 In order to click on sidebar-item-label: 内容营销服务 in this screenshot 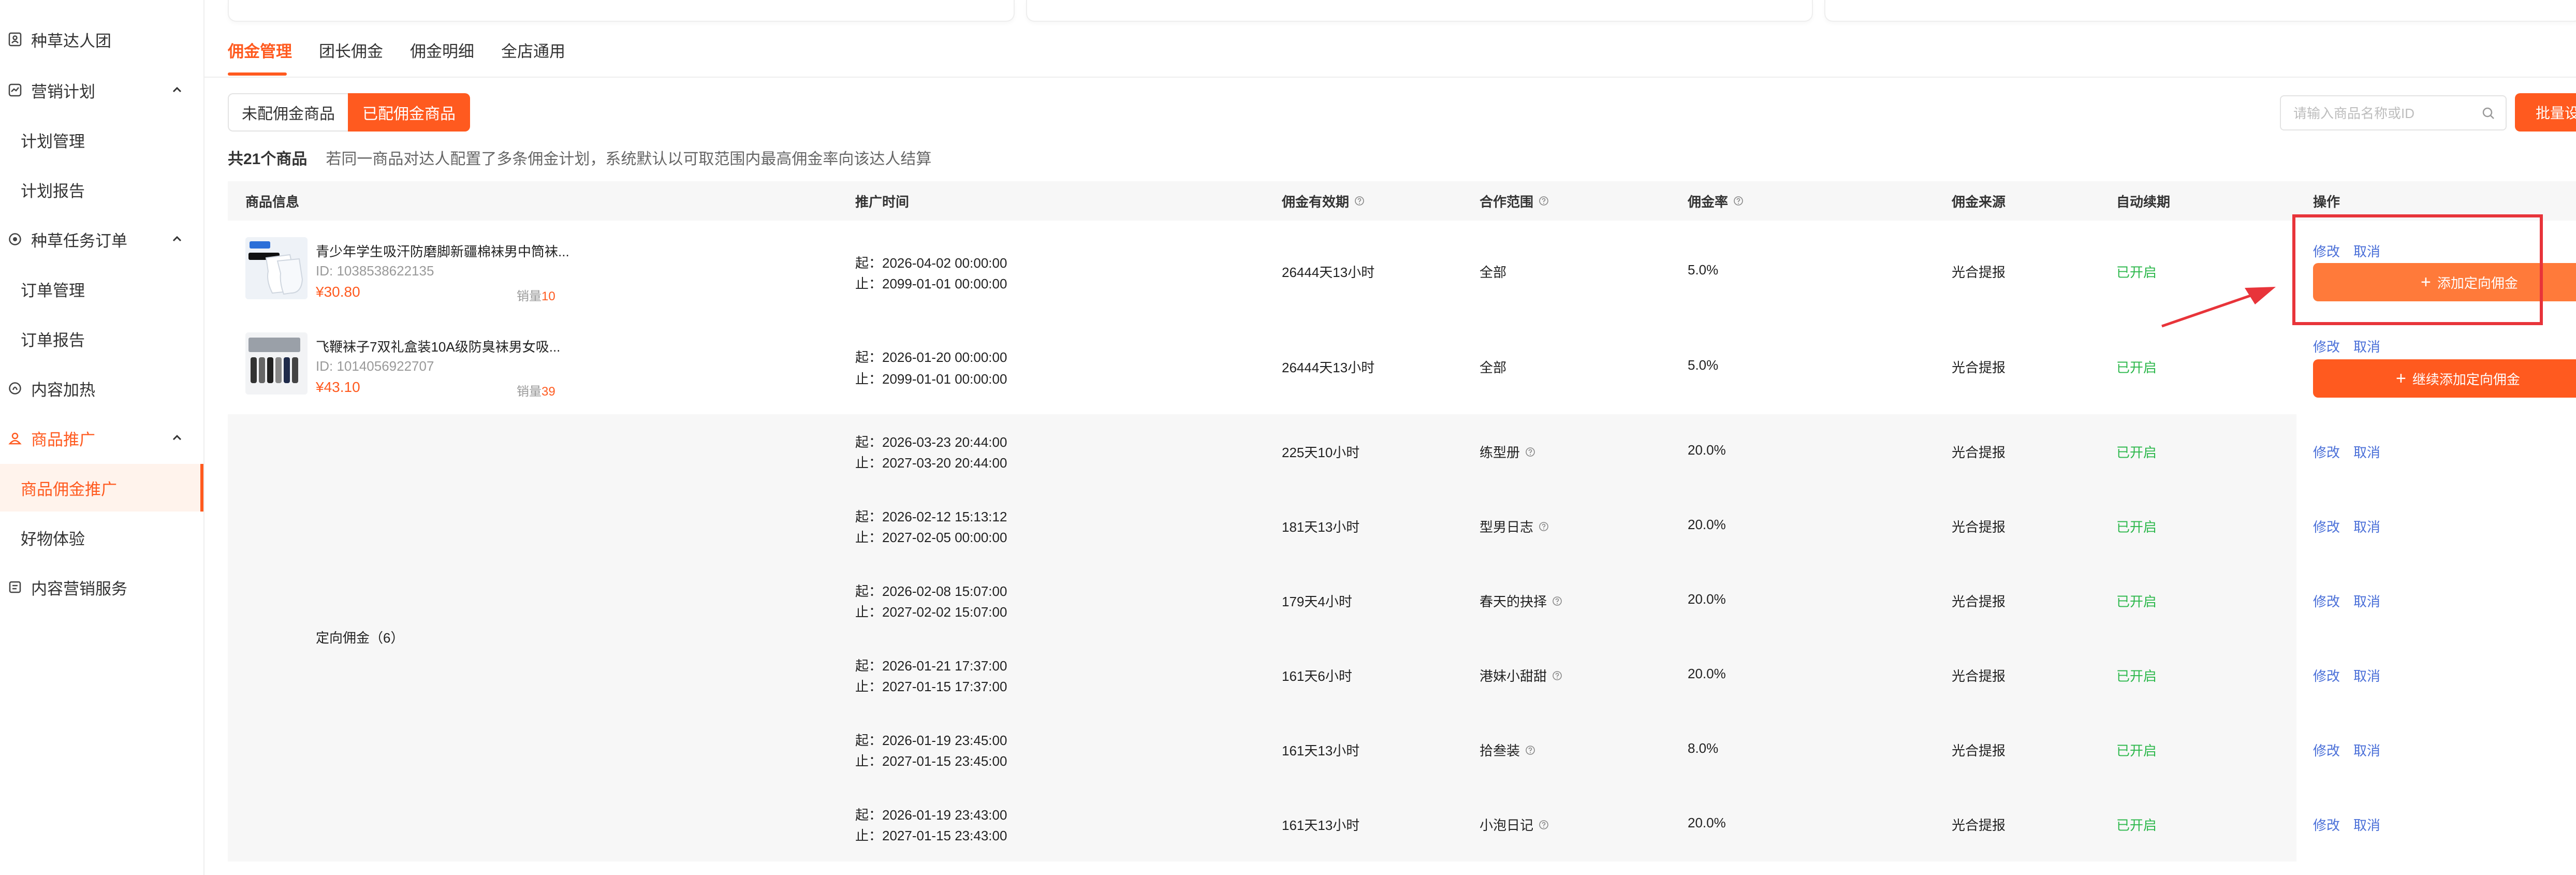, I will do `click(79, 588)`.